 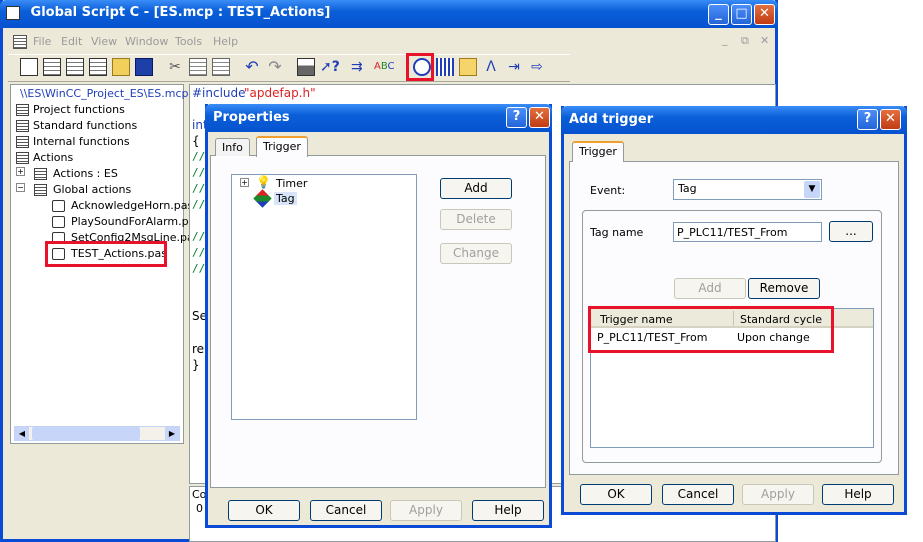 I want to click on menu-doc-icon, so click(x=20, y=42).